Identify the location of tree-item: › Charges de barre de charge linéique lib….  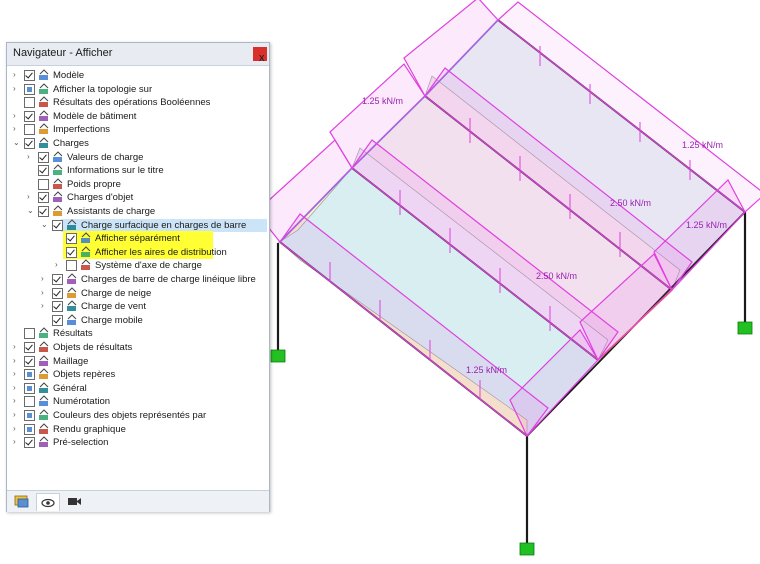
(137, 279).